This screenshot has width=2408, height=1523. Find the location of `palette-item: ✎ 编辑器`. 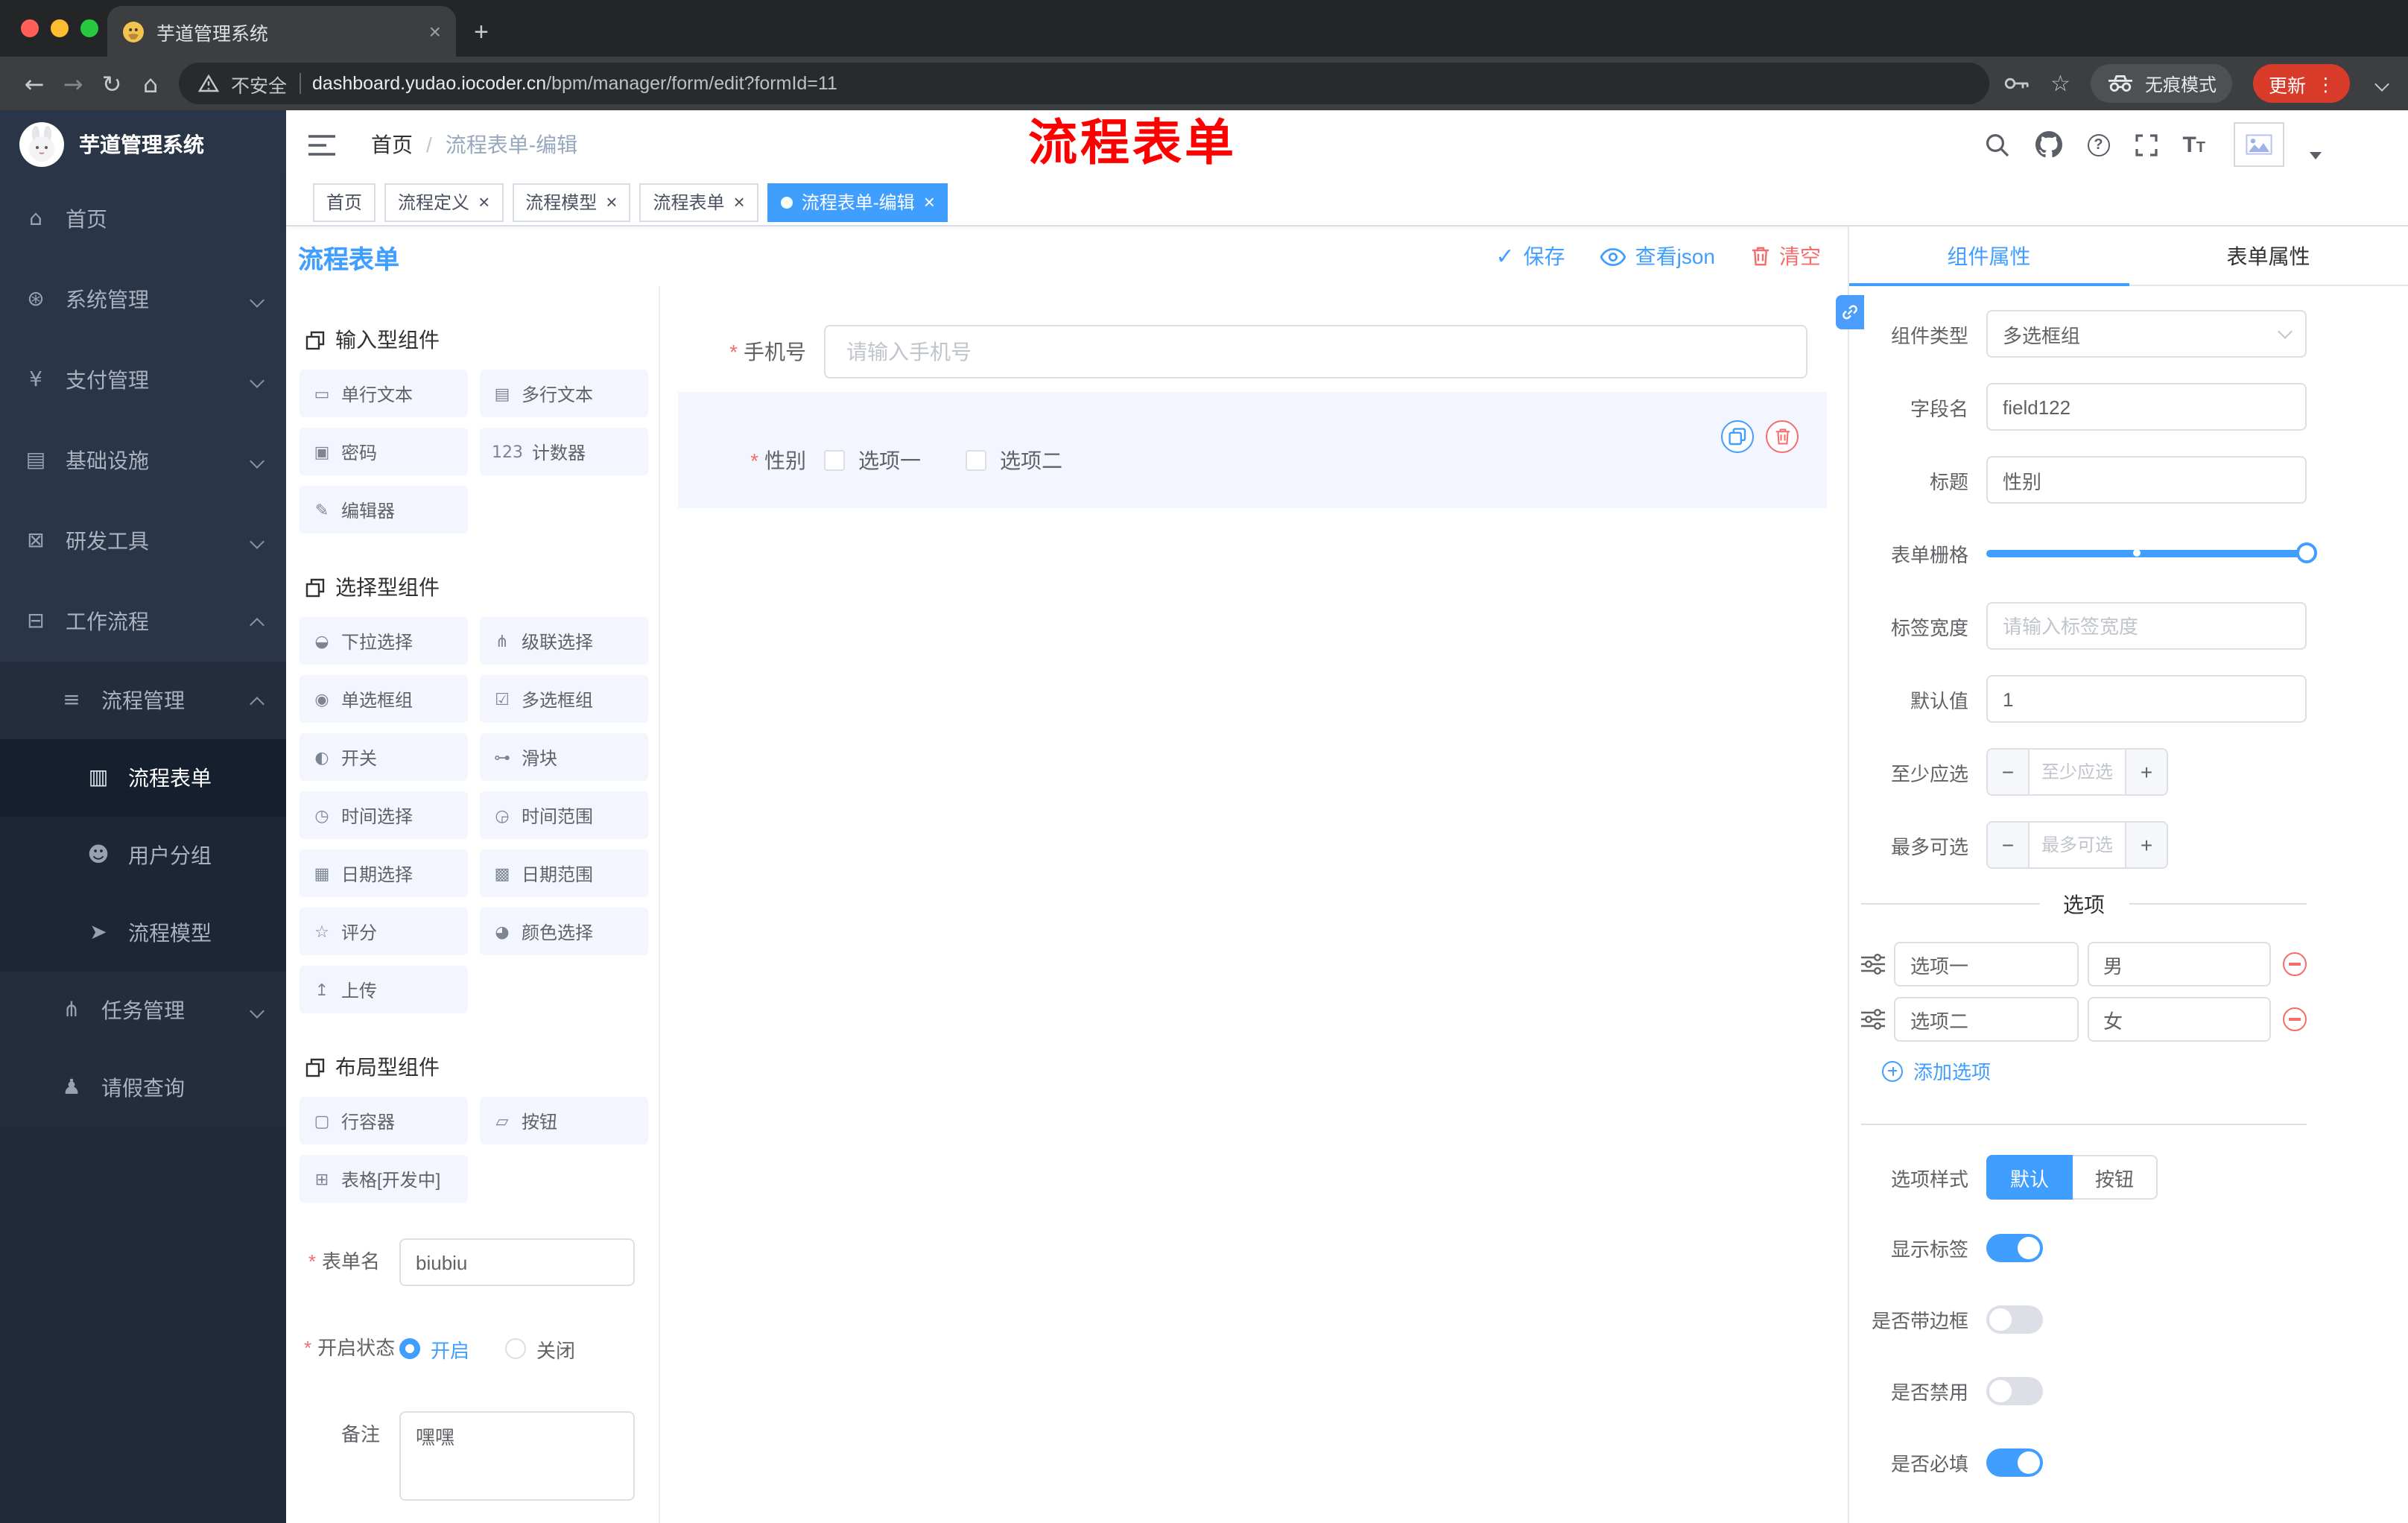

palette-item: ✎ 编辑器 is located at coordinates (384, 510).